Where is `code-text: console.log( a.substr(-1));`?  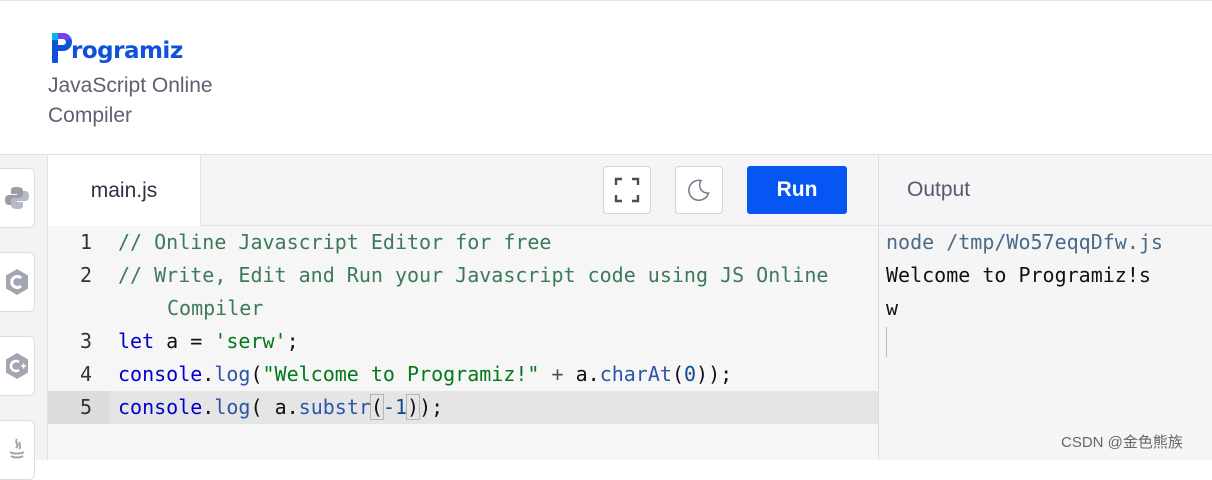 code-text: console.log( a.substr(-1)); is located at coordinates (280, 407).